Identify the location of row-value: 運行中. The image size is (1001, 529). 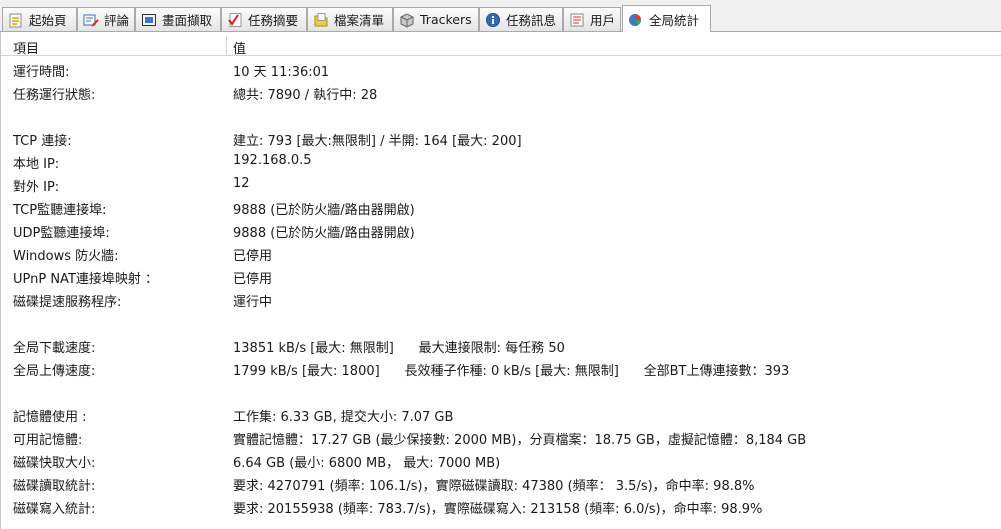
(253, 302).